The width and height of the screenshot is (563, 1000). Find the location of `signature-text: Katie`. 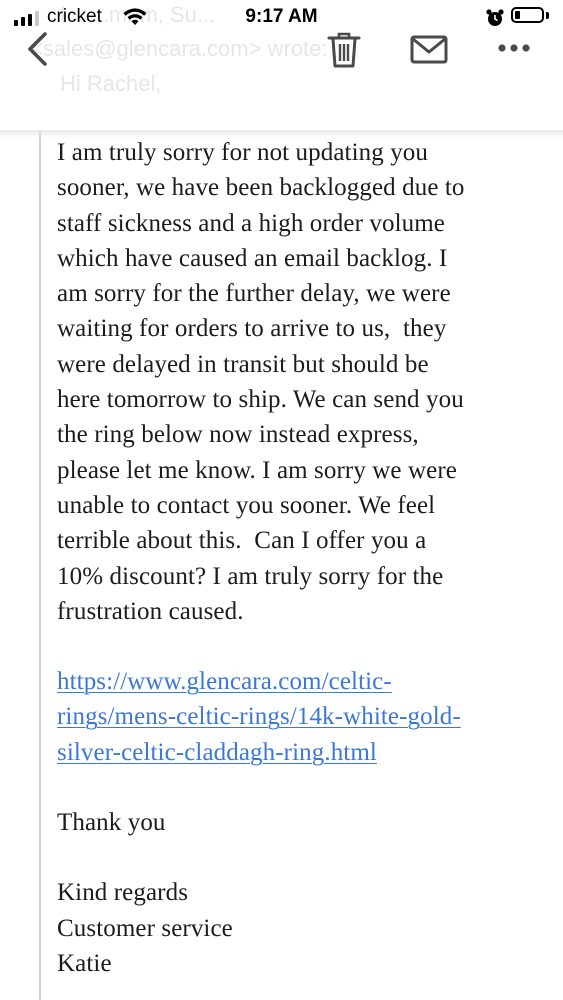

signature-text: Katie is located at coordinates (84, 963).